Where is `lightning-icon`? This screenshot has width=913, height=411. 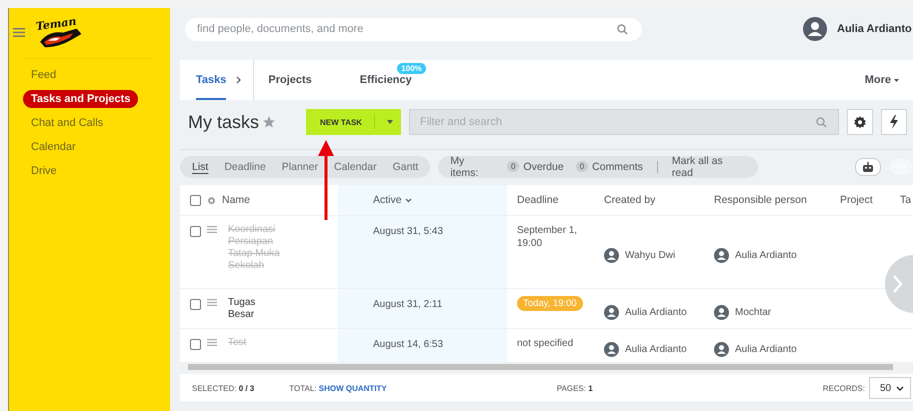
lightning-icon is located at coordinates (894, 122).